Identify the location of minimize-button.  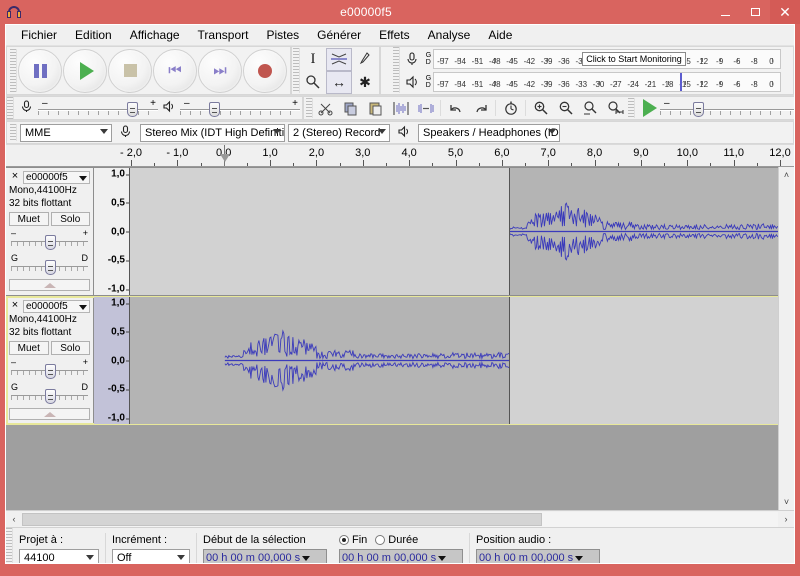
(725, 12).